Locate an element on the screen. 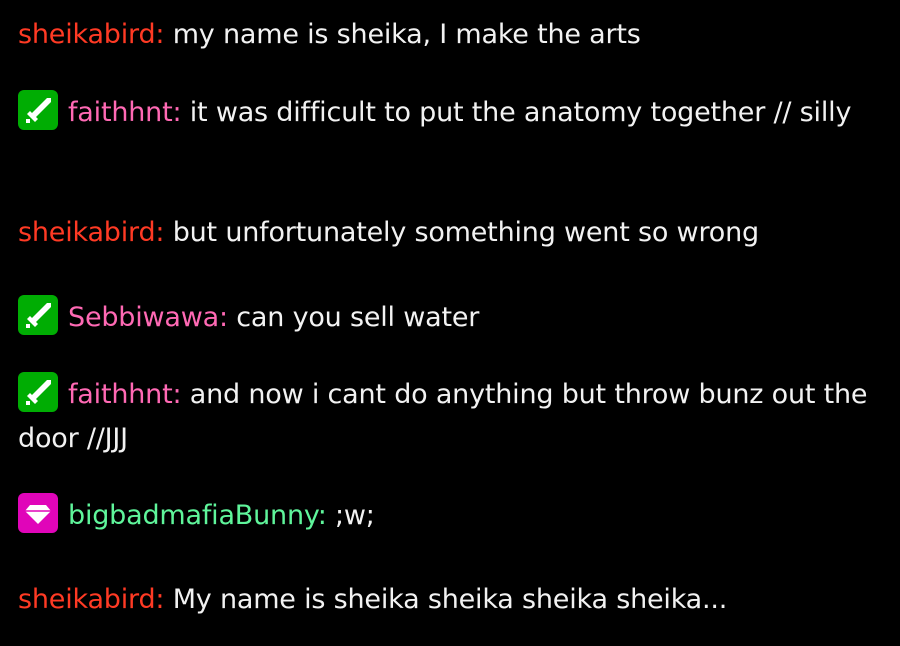 Image resolution: width=900 pixels, height=646 pixels. chat-username: bigbadmafiaBunny is located at coordinates (193, 515).